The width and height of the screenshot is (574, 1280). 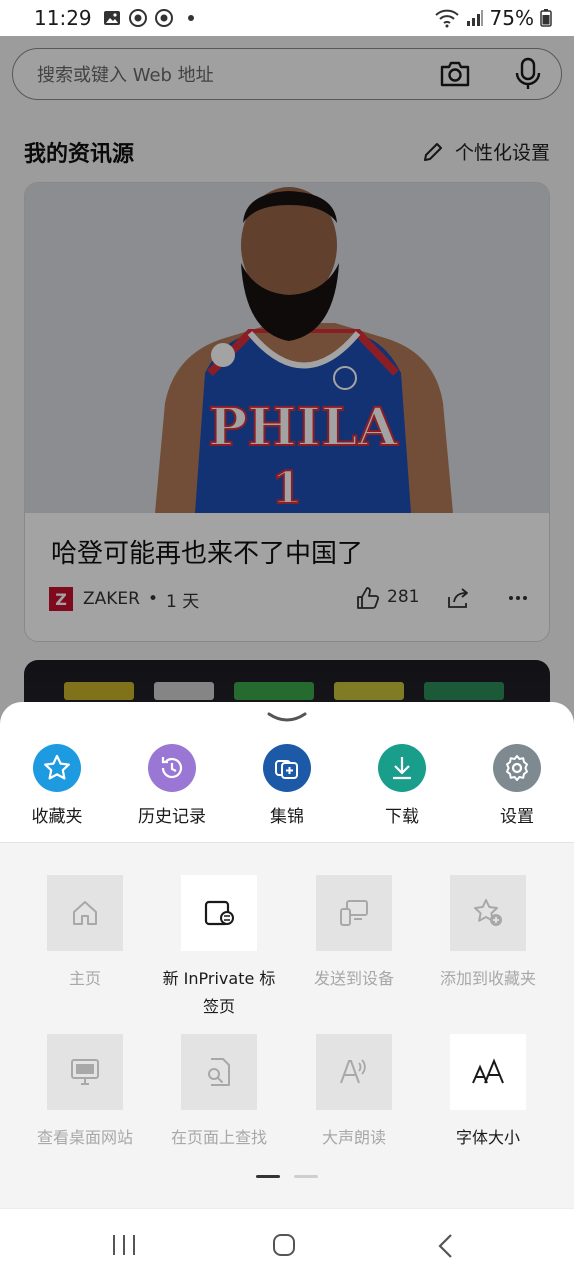 I want to click on inprivate-tile: 新 InPrivate 标 签页, so click(x=219, y=948).